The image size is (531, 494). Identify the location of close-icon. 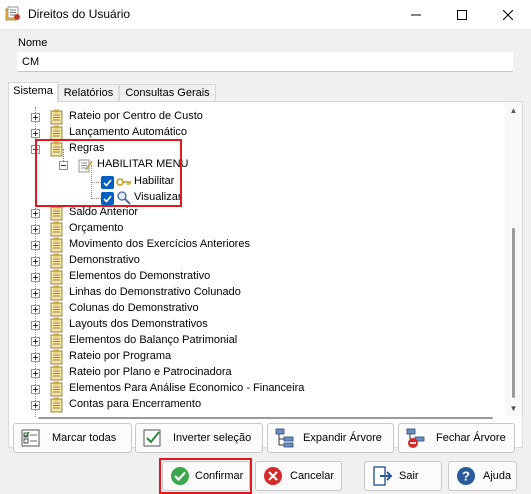
(508, 15).